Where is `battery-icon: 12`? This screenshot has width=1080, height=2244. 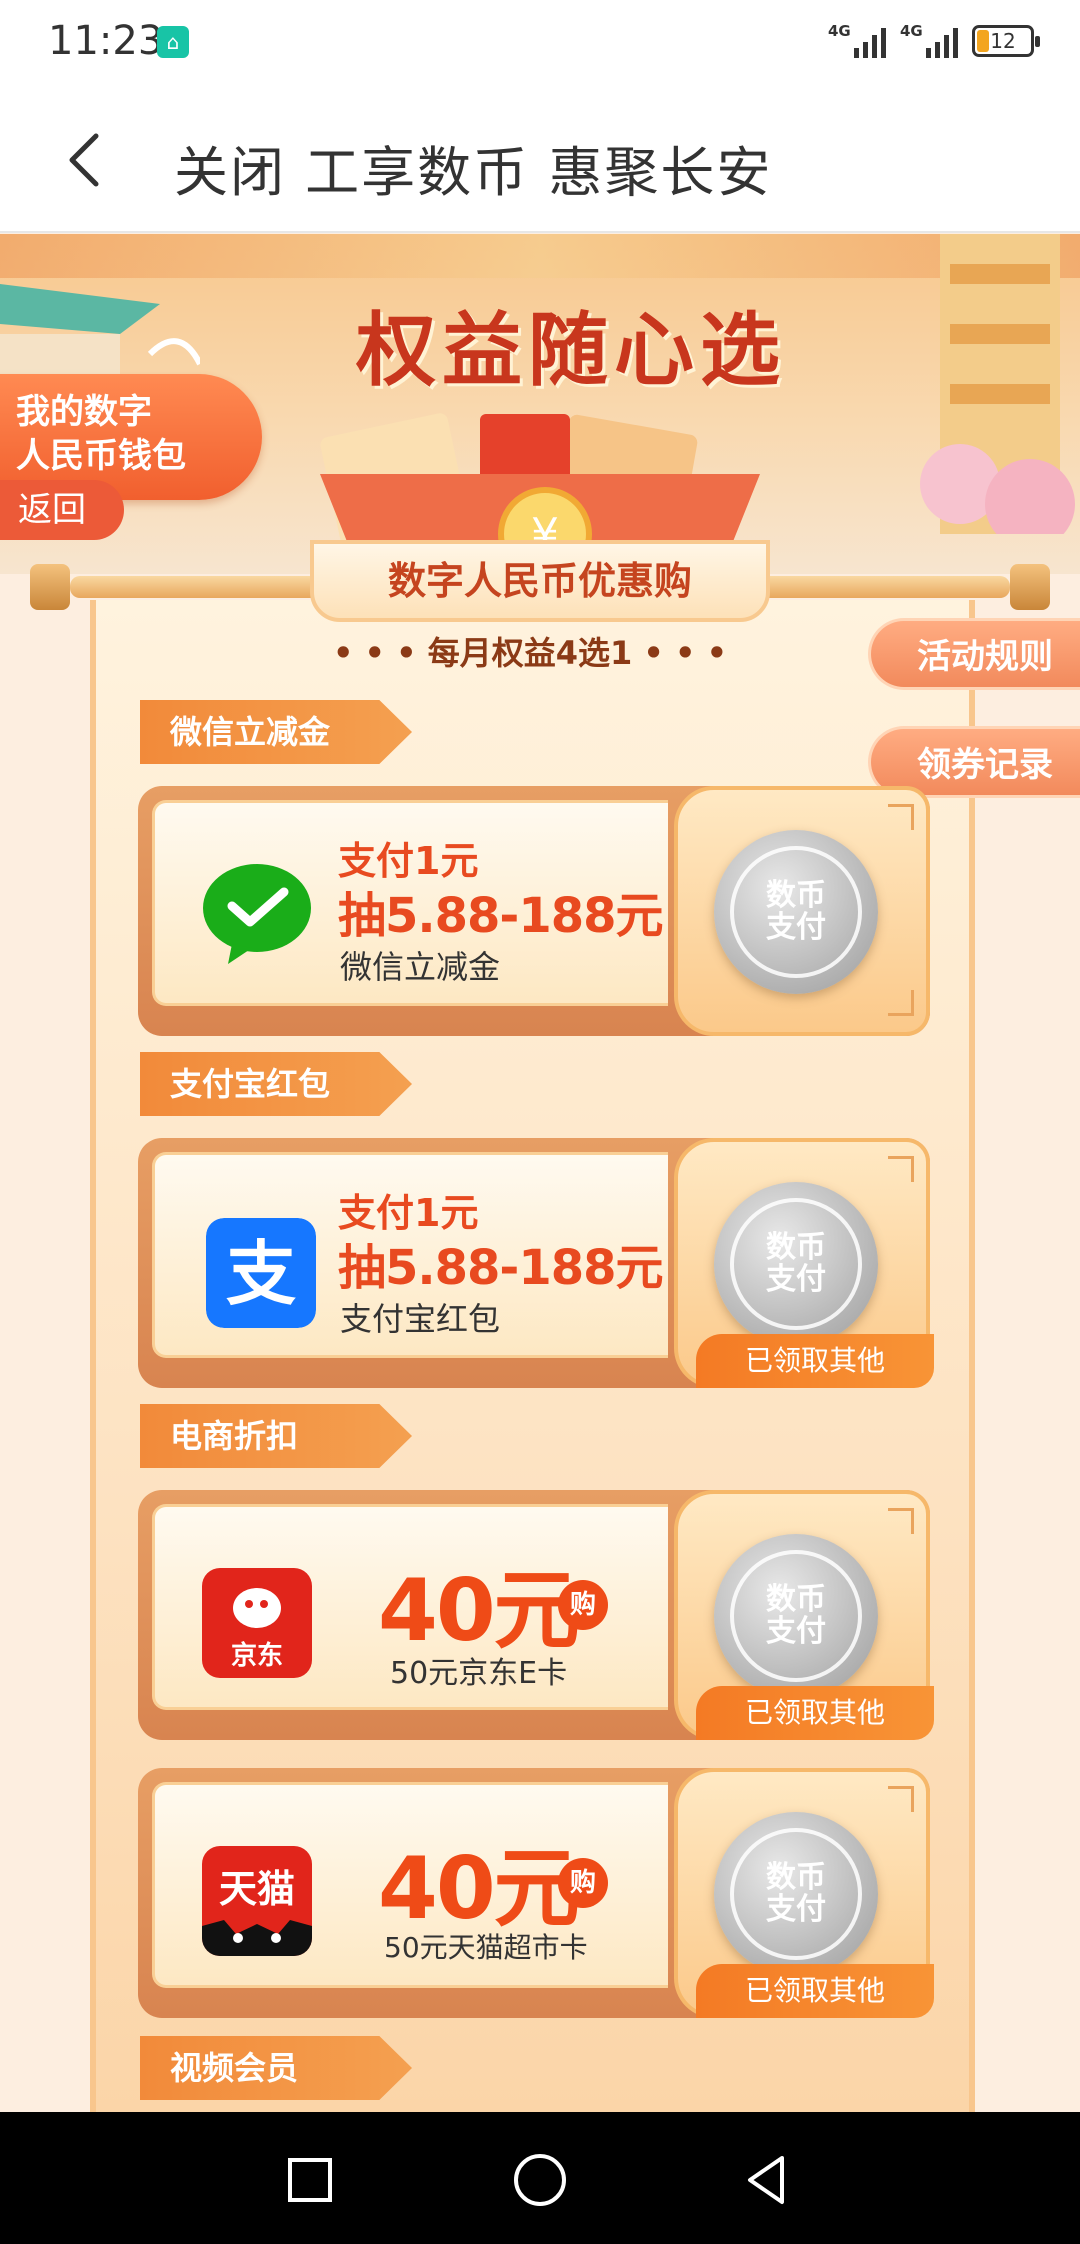 battery-icon: 12 is located at coordinates (1006, 41).